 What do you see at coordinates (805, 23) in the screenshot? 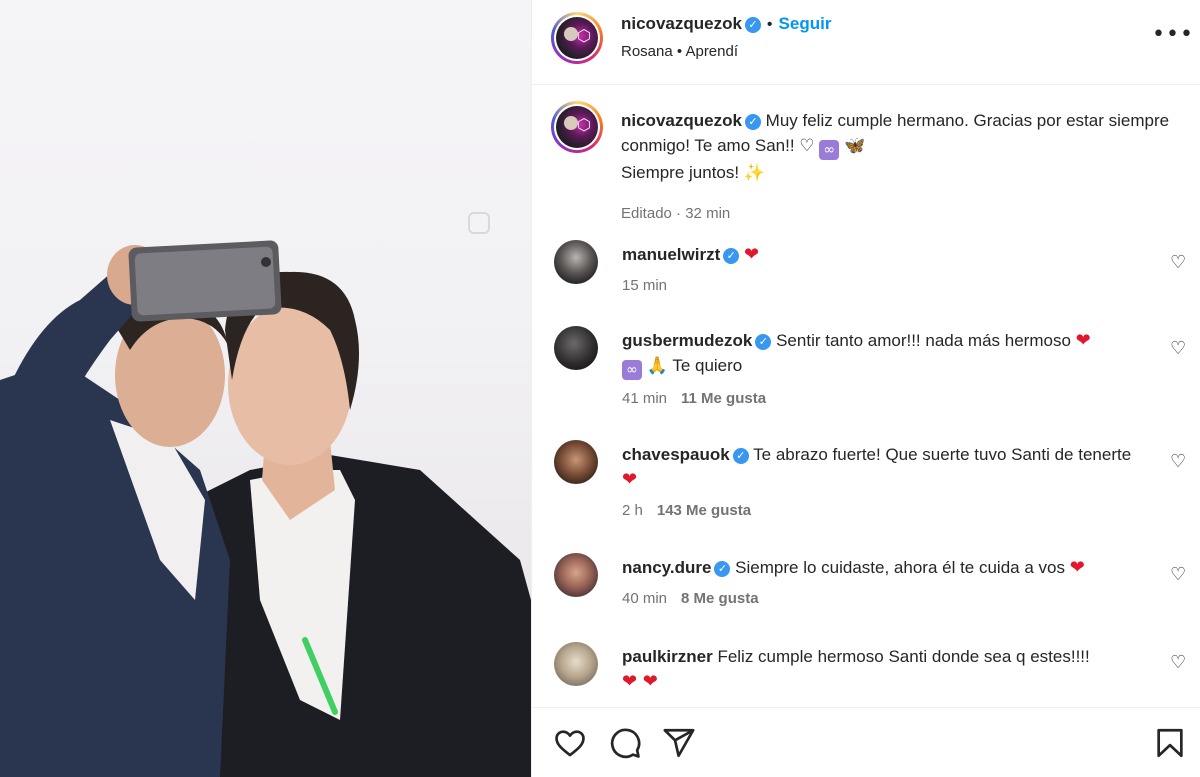
I see `follow-button: Seguir` at bounding box center [805, 23].